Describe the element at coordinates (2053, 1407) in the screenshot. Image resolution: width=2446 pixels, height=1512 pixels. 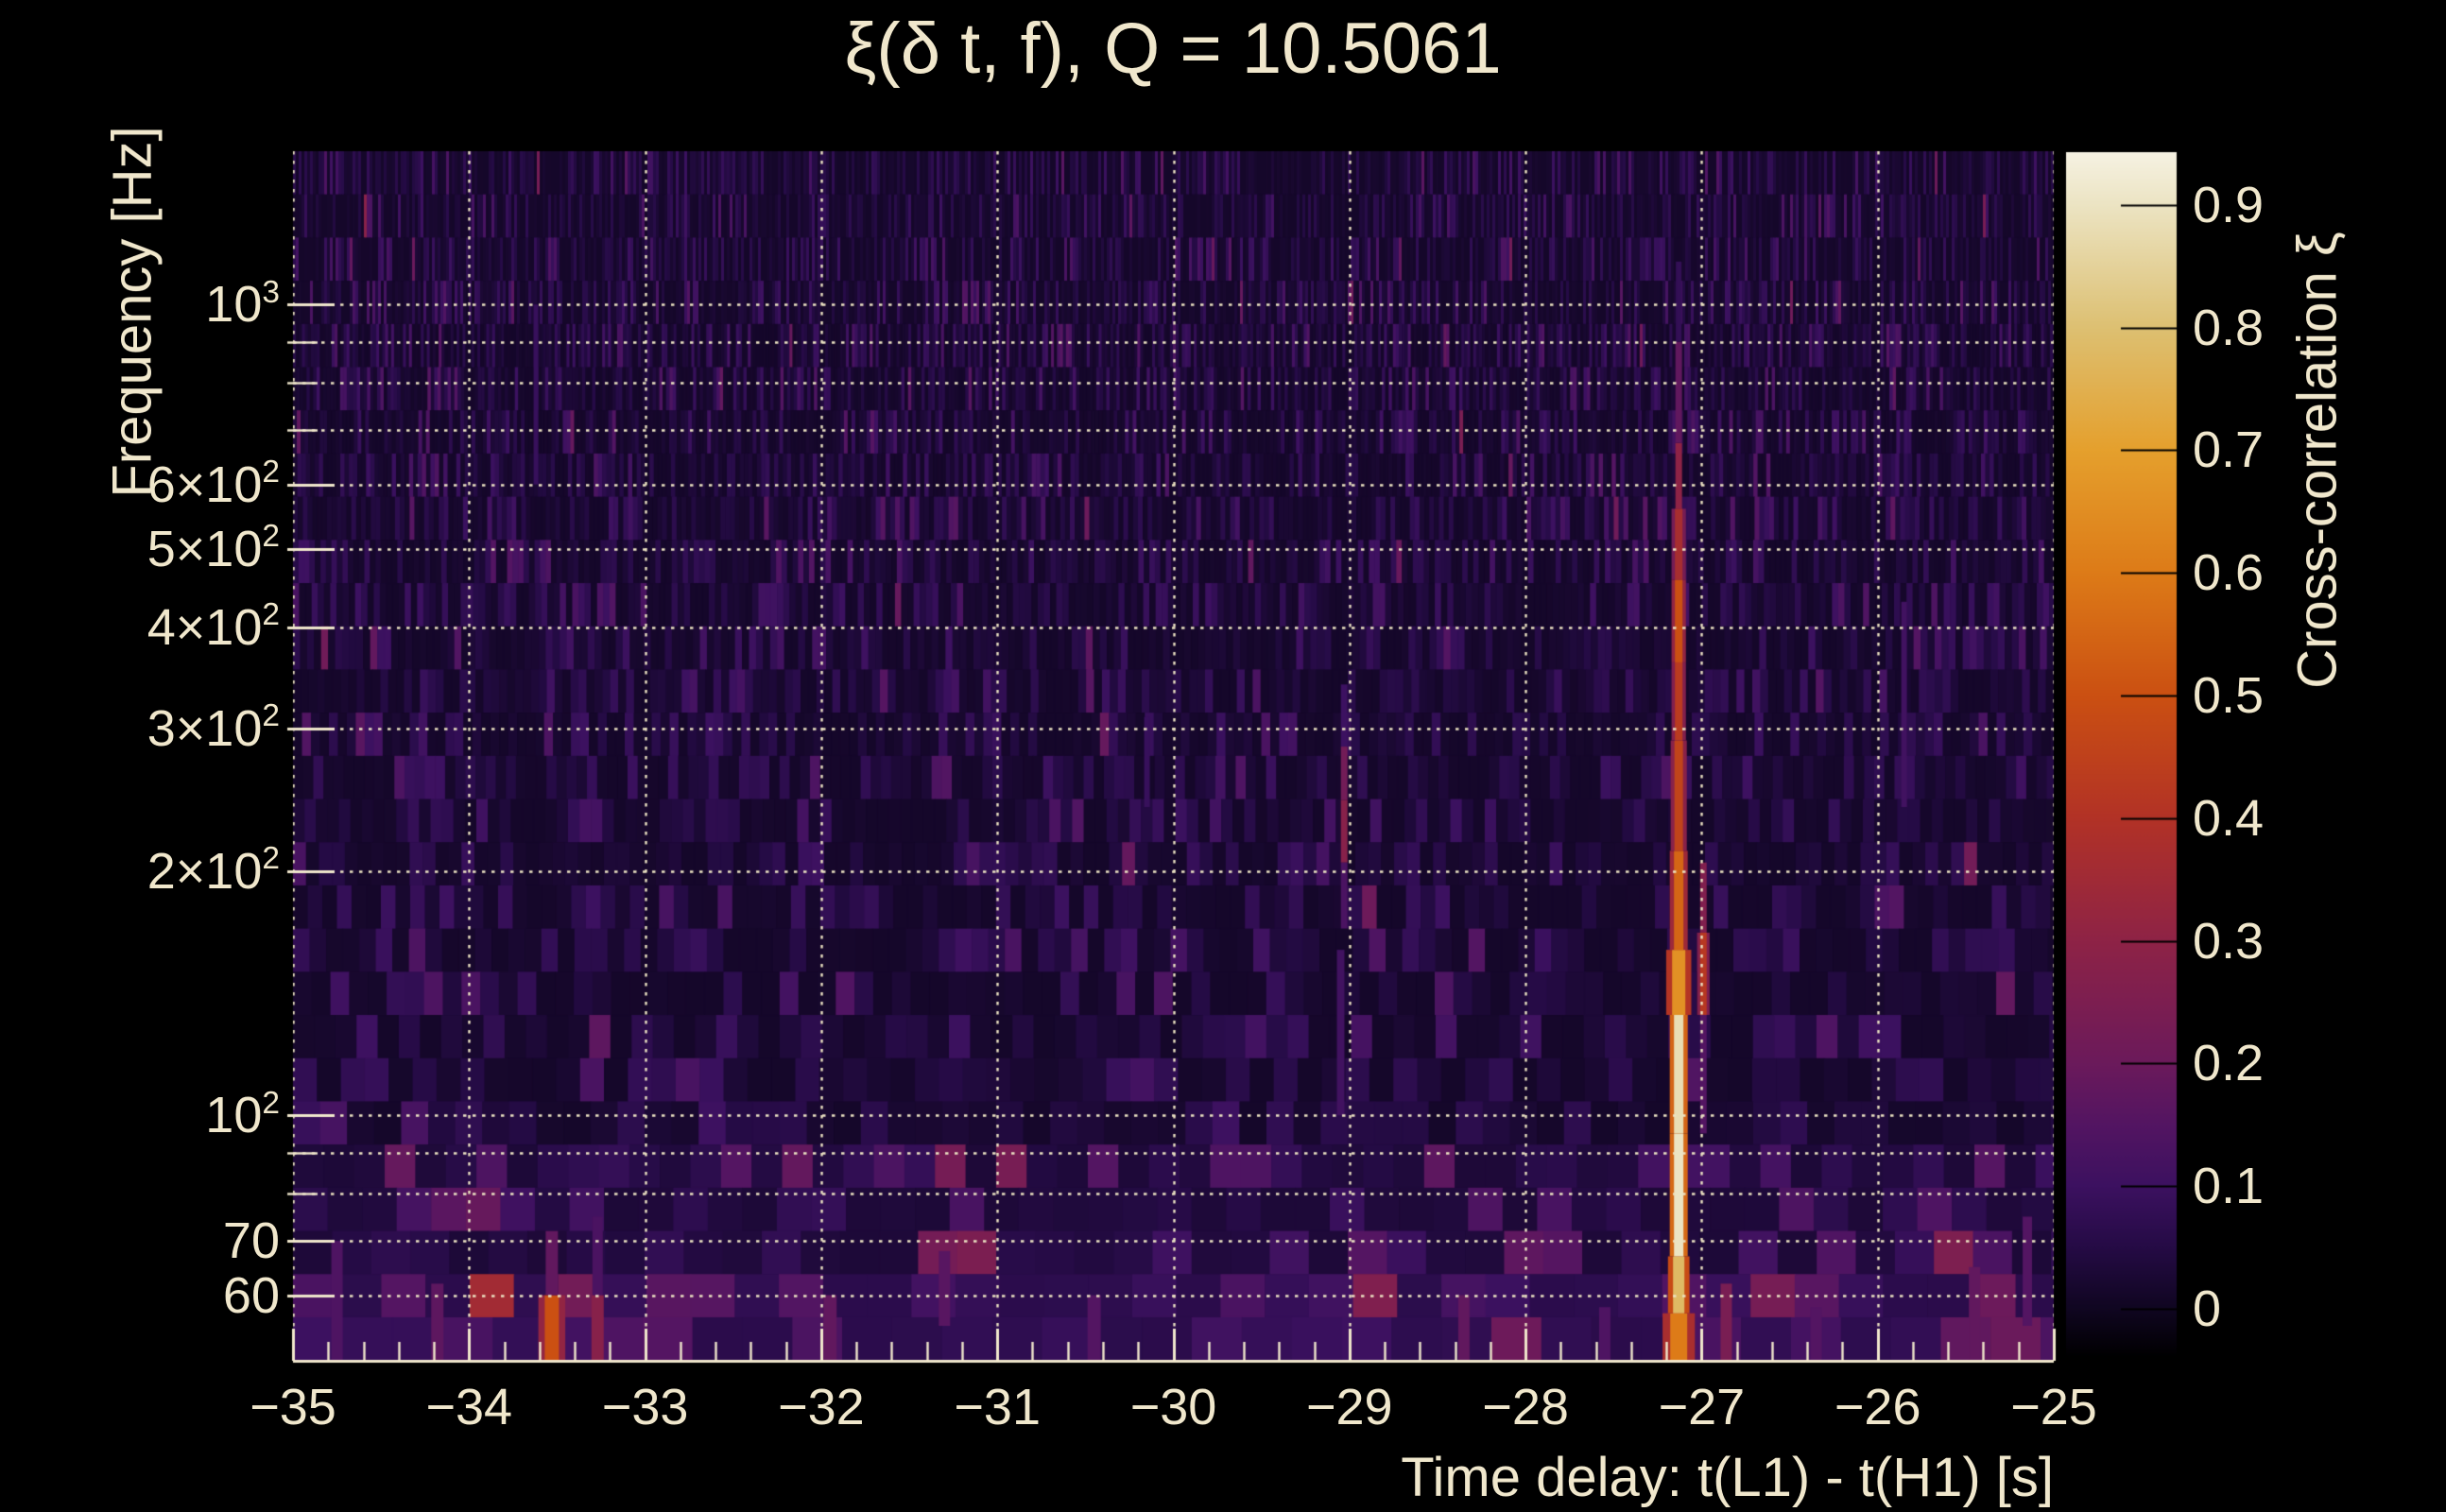
I see `x-tick-label: −25` at that location.